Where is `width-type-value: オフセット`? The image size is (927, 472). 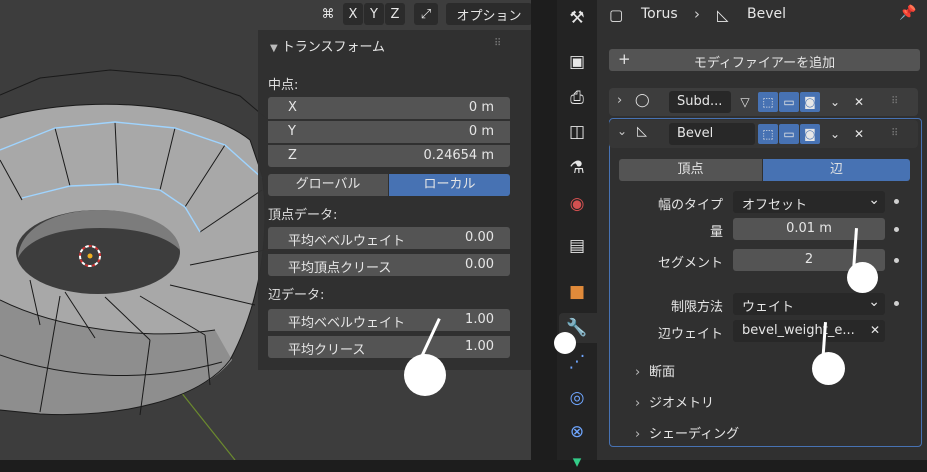 width-type-value: オフセット is located at coordinates (775, 205).